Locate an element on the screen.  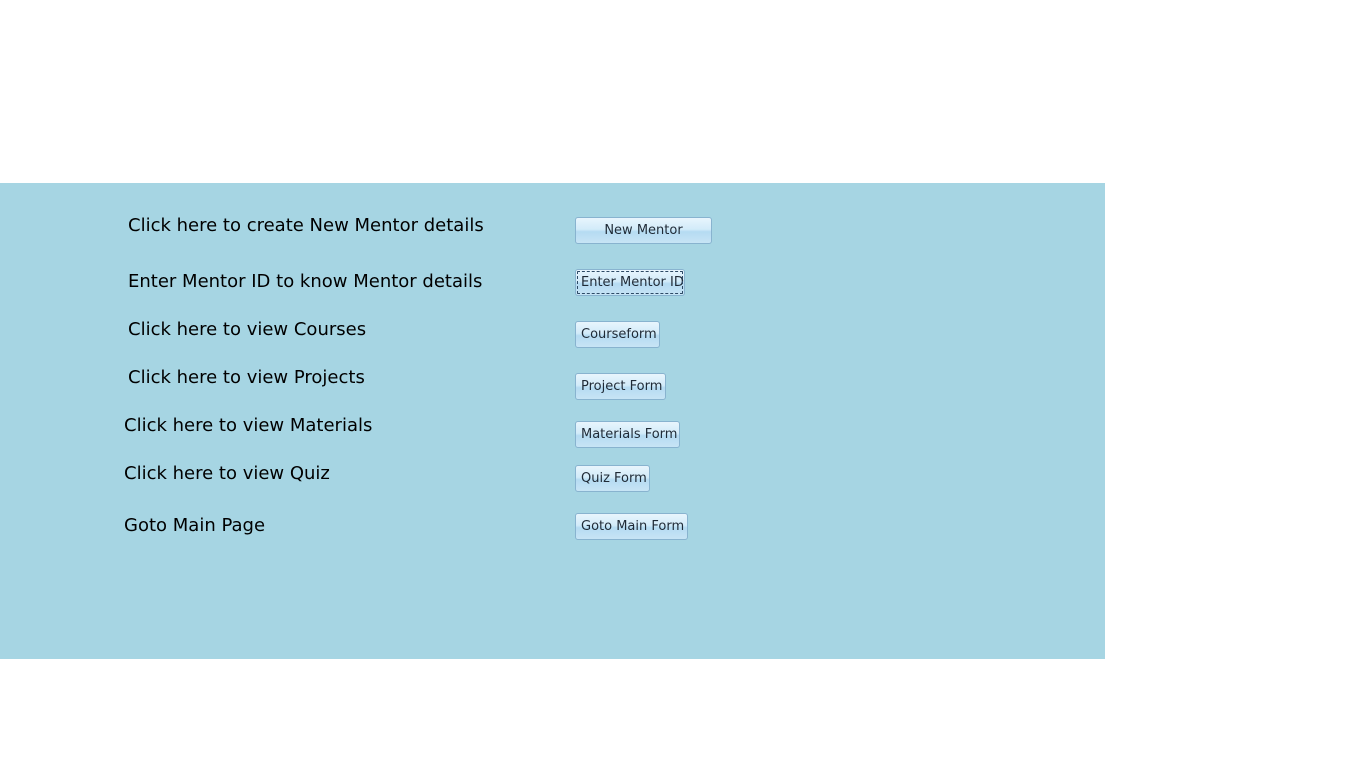
quiz-form-button: Quiz Form is located at coordinates (612, 478).